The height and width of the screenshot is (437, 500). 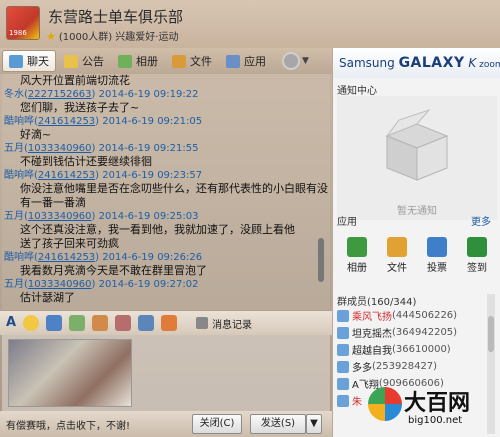 I want to click on input-toolbar: A 消息记录, so click(x=166, y=323).